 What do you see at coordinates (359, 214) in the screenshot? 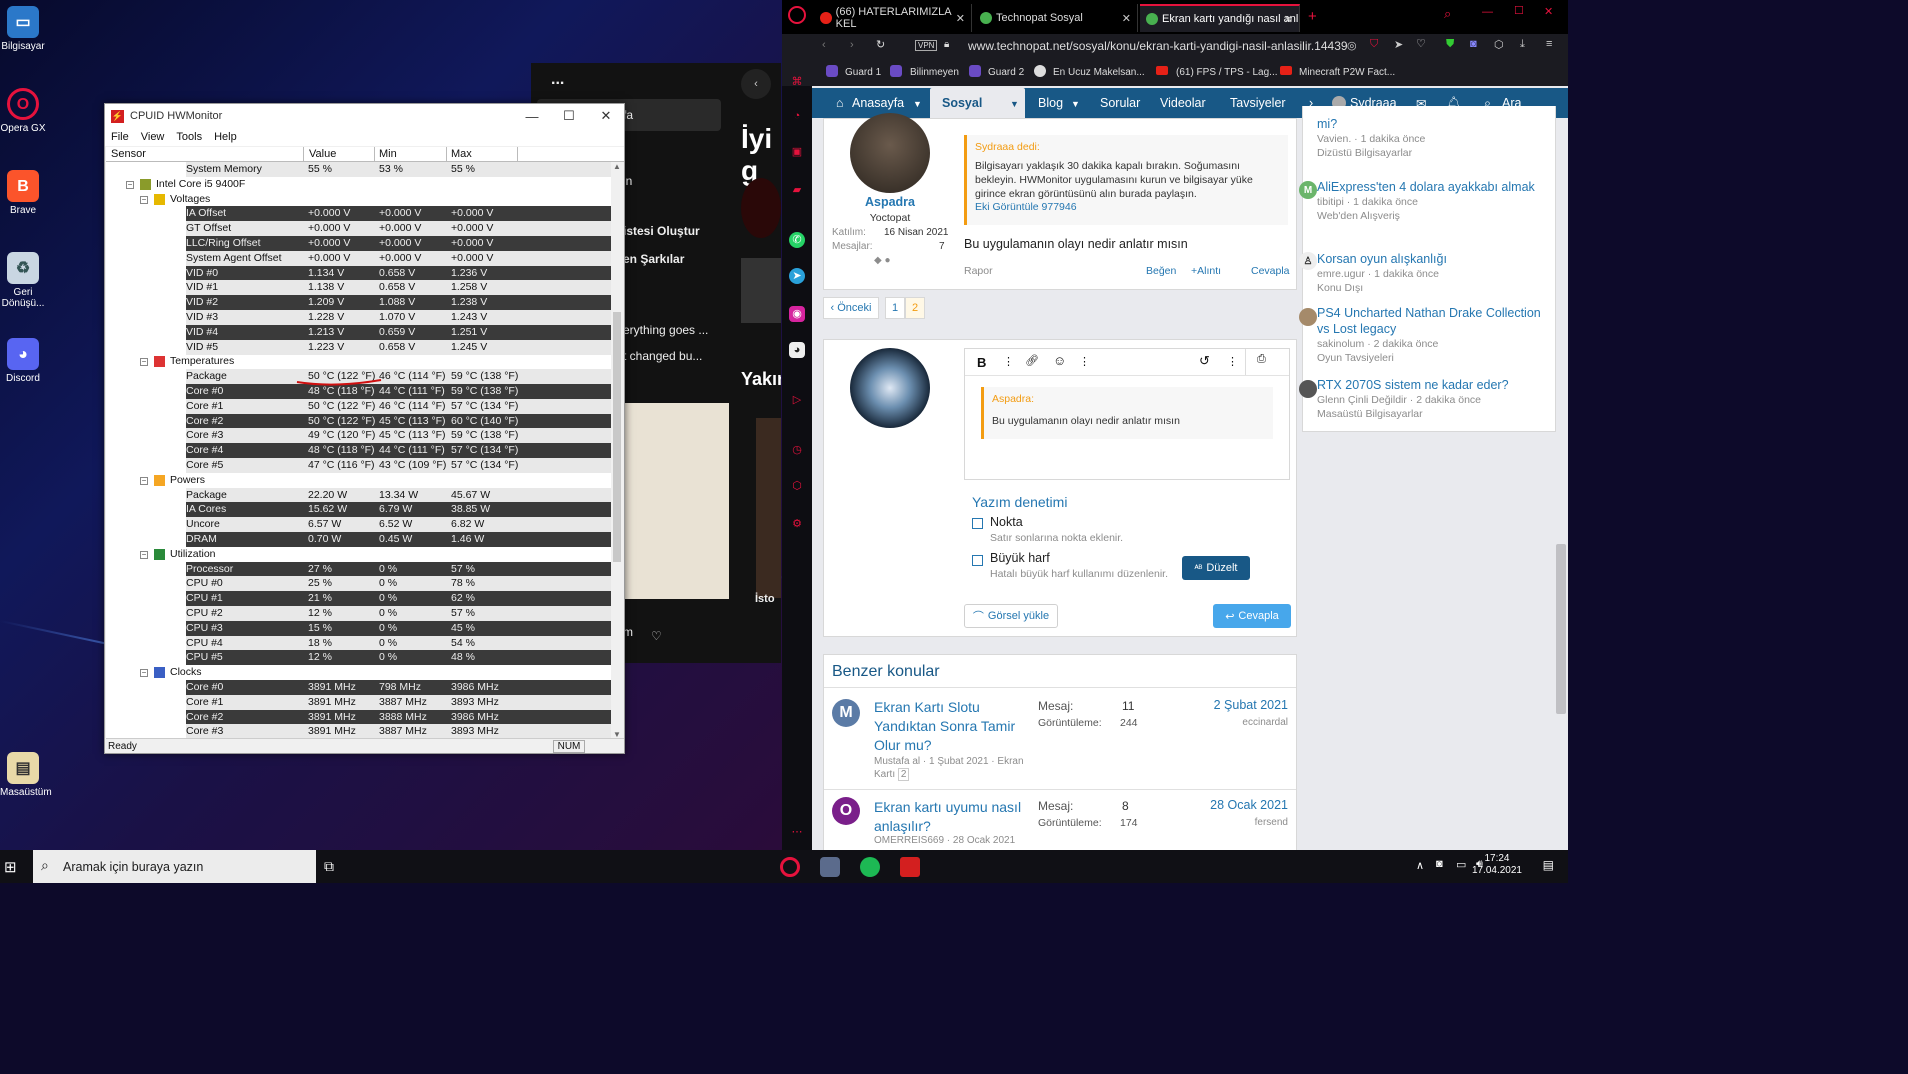
I see `sensor-row: IA Offset +0.000 V +0.000 V +0.000 V` at bounding box center [359, 214].